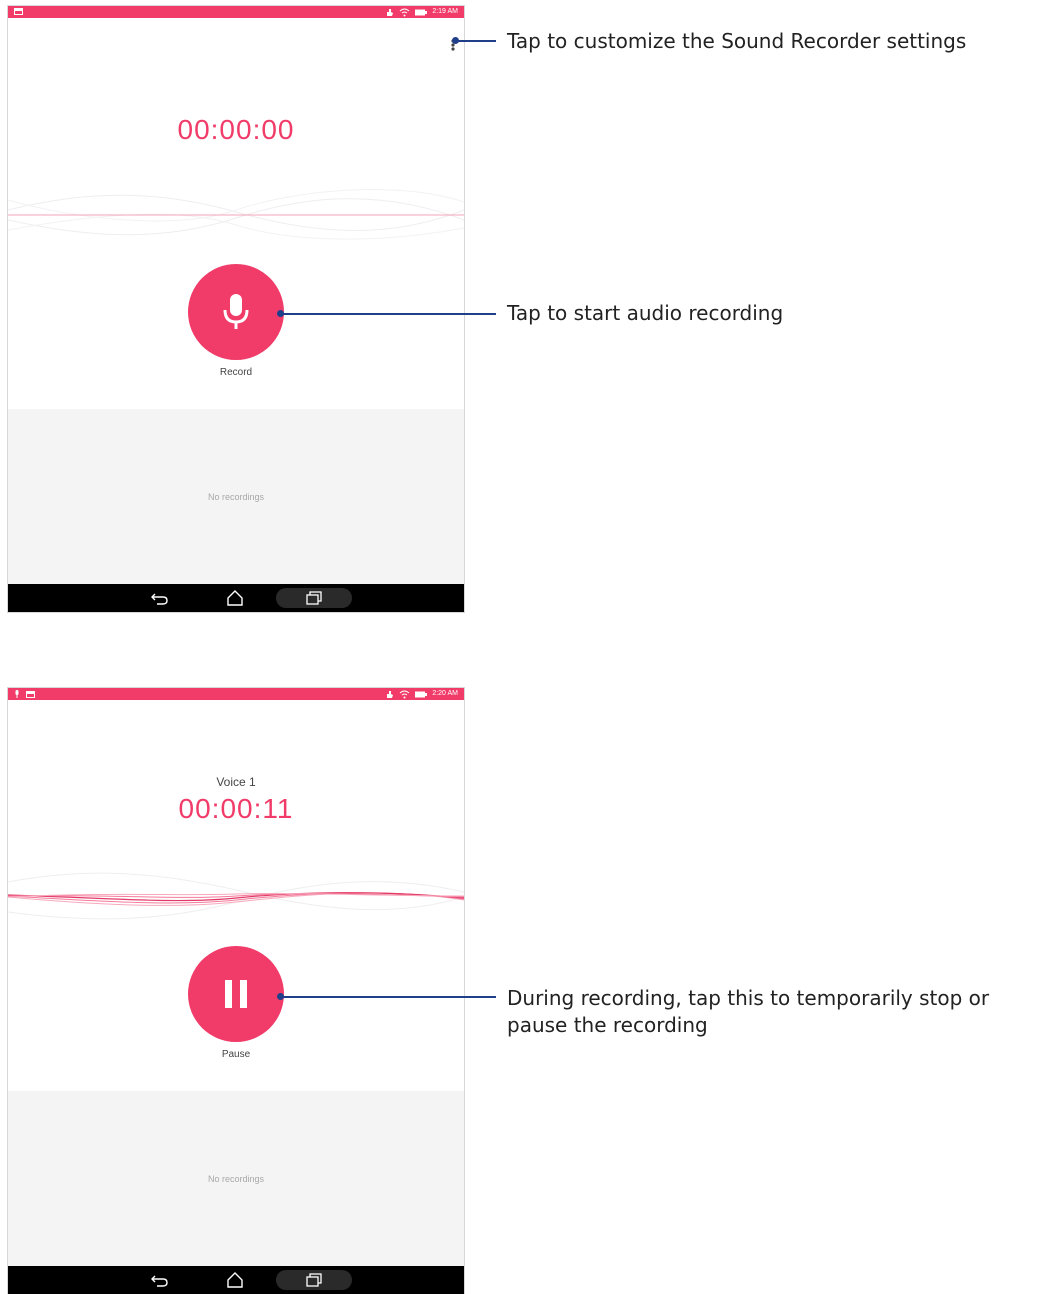 This screenshot has height=1294, width=1056. I want to click on callout-record: Tap to start audio recording, so click(645, 313).